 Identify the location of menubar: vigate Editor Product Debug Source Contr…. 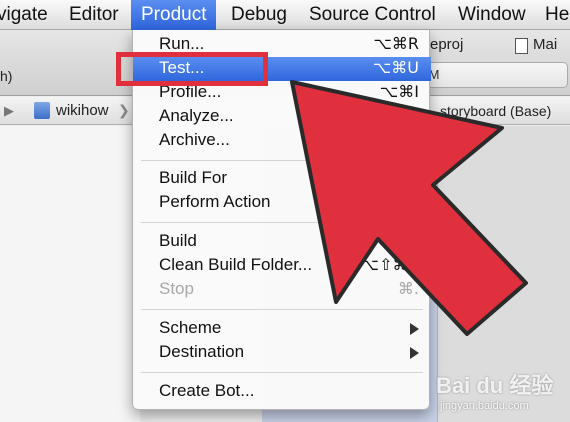
(285, 15).